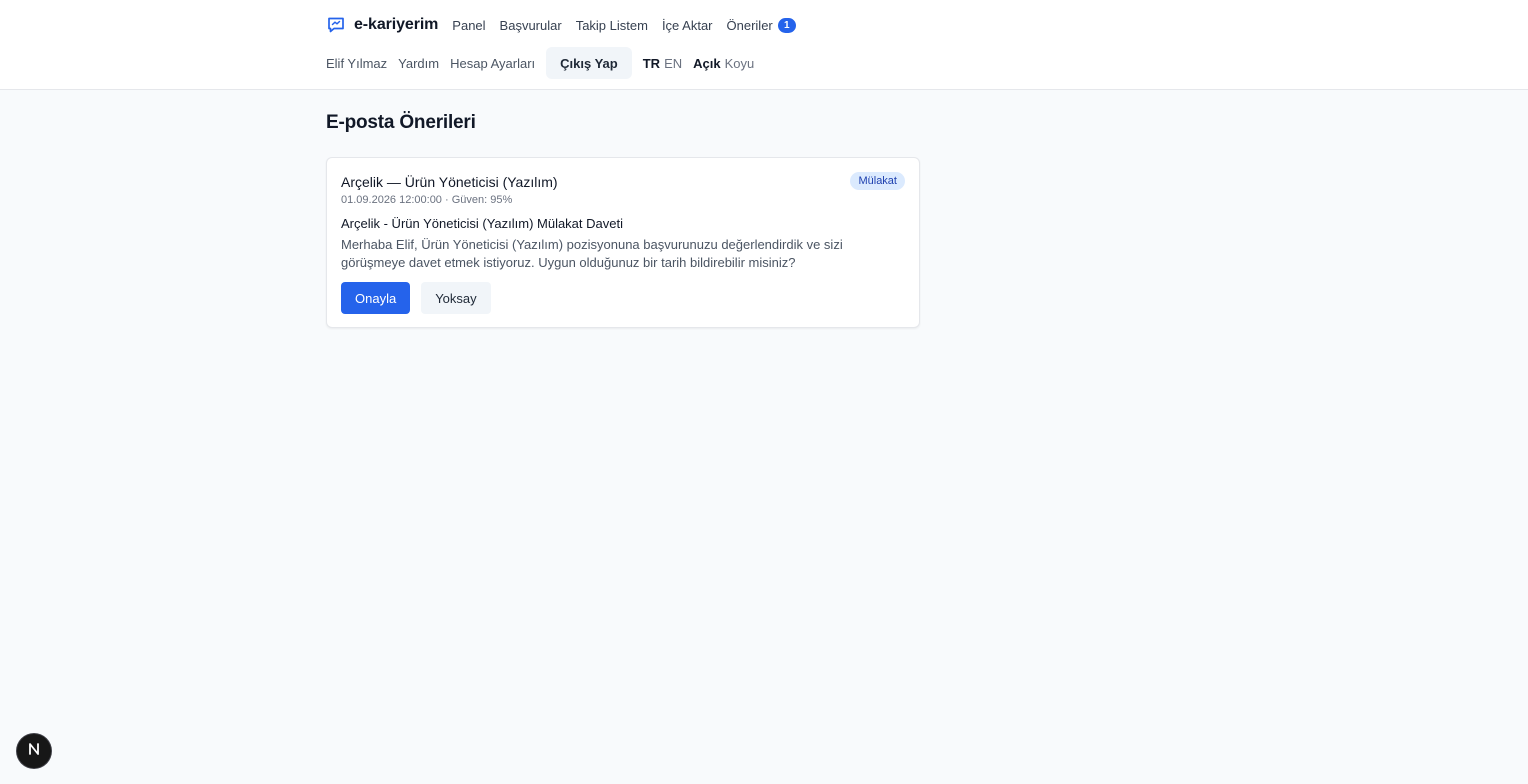 Image resolution: width=1528 pixels, height=784 pixels. Describe the element at coordinates (589, 63) in the screenshot. I see `logout-button: Çıkış Yap` at that location.